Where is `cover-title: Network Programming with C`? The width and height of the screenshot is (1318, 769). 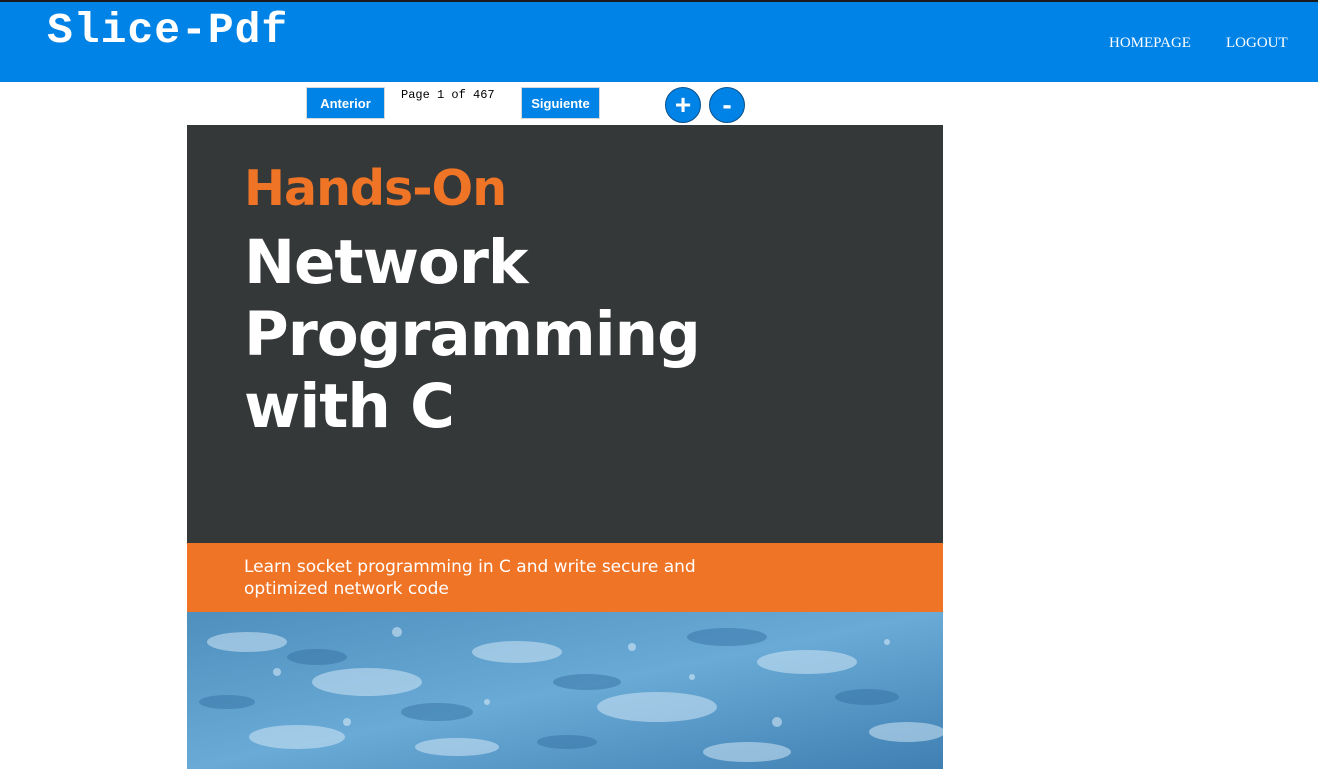
cover-title: Network Programming with C is located at coordinates (569, 335).